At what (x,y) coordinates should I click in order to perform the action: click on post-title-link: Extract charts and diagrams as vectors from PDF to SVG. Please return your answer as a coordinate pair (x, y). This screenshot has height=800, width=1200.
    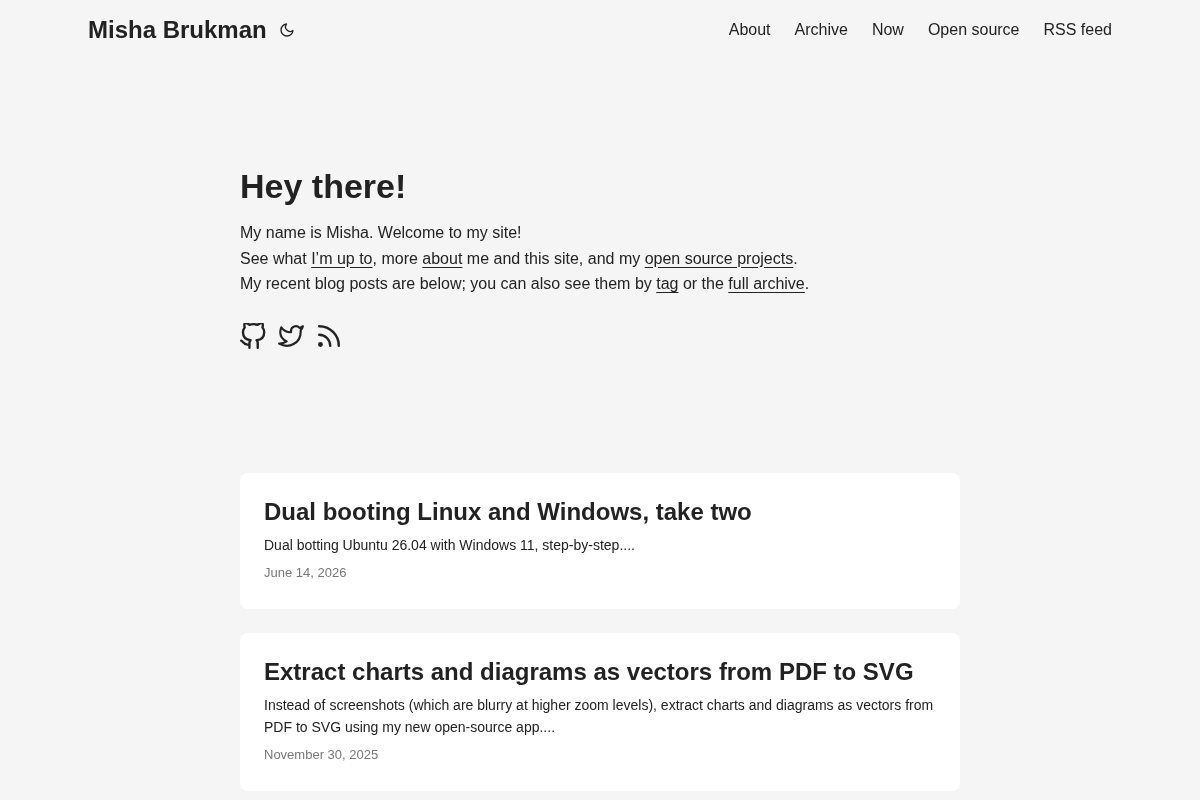
    Looking at the image, I should click on (600, 671).